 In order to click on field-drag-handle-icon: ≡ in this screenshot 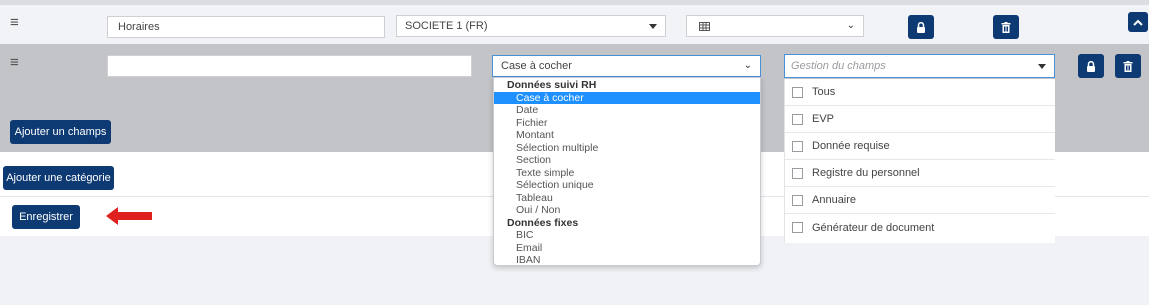, I will do `click(14, 62)`.